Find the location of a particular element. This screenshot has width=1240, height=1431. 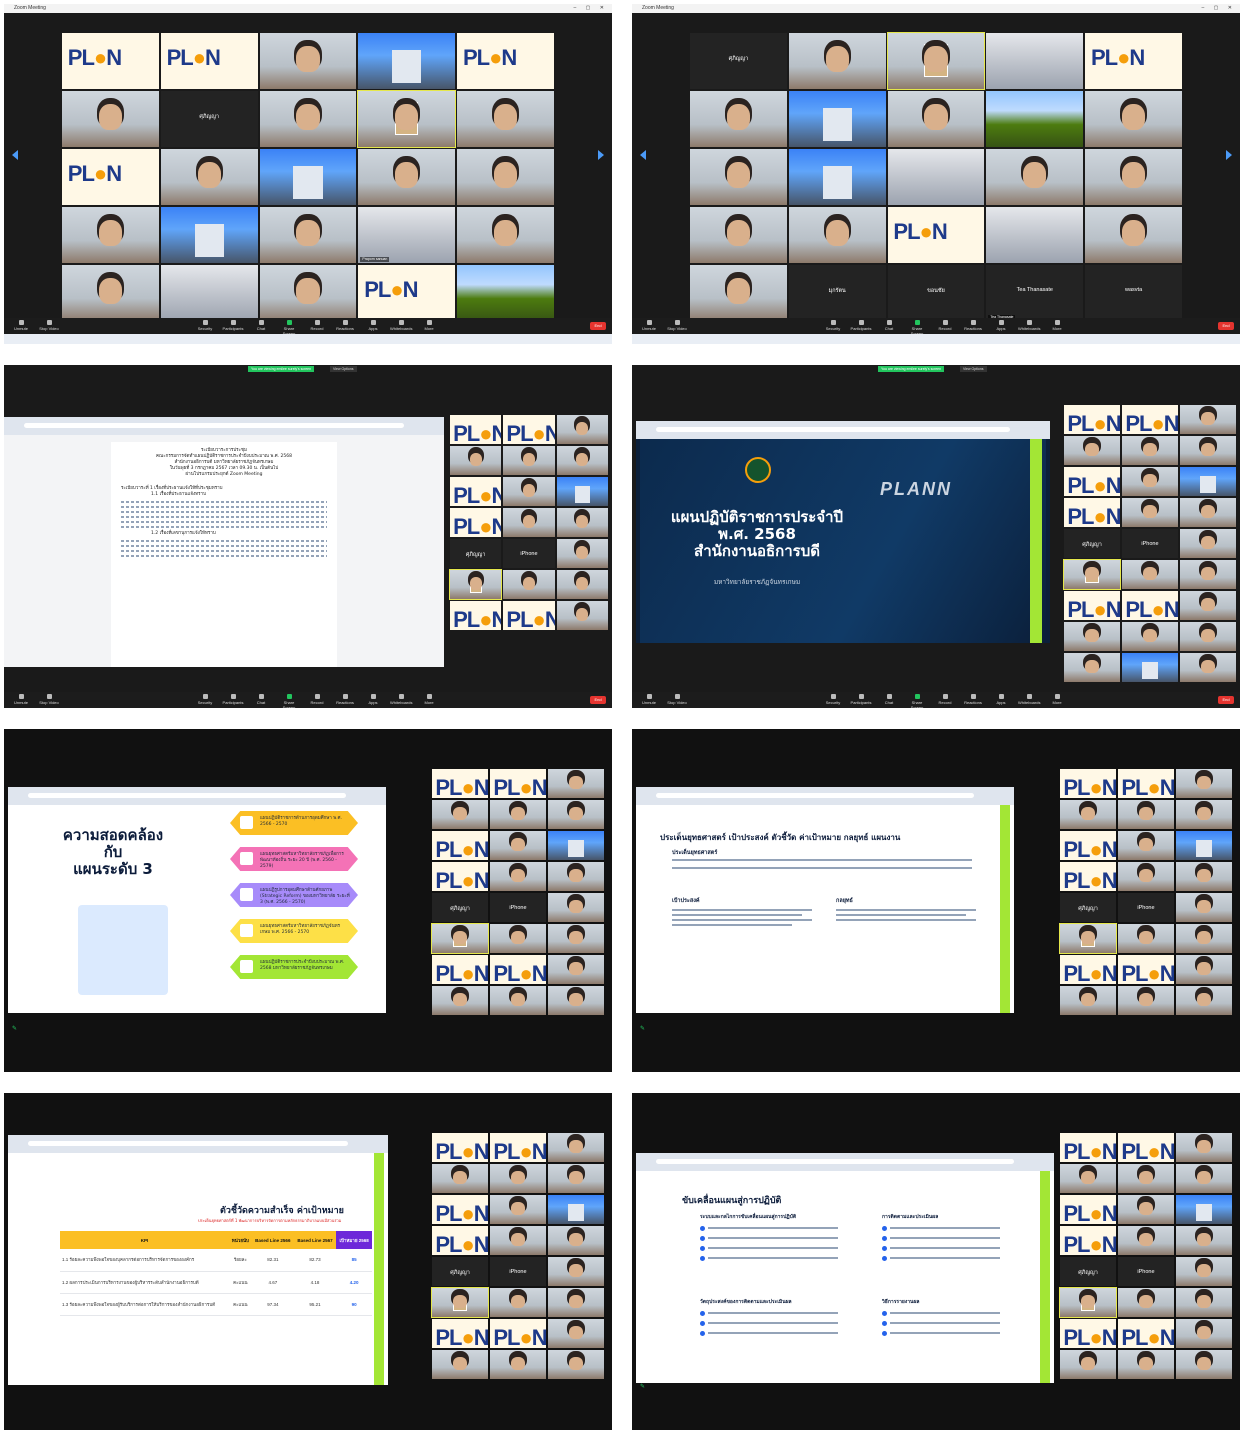

view-options-button: View Options is located at coordinates (343, 369).